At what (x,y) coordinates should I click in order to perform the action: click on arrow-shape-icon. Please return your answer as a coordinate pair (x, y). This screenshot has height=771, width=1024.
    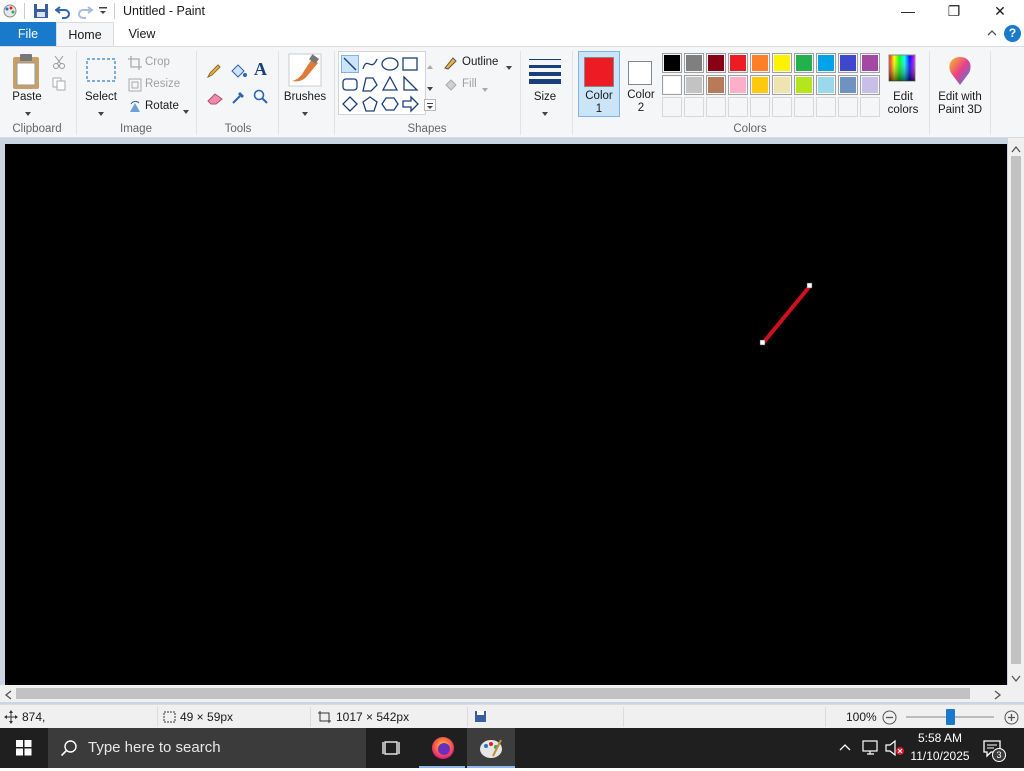
    Looking at the image, I should click on (410, 104).